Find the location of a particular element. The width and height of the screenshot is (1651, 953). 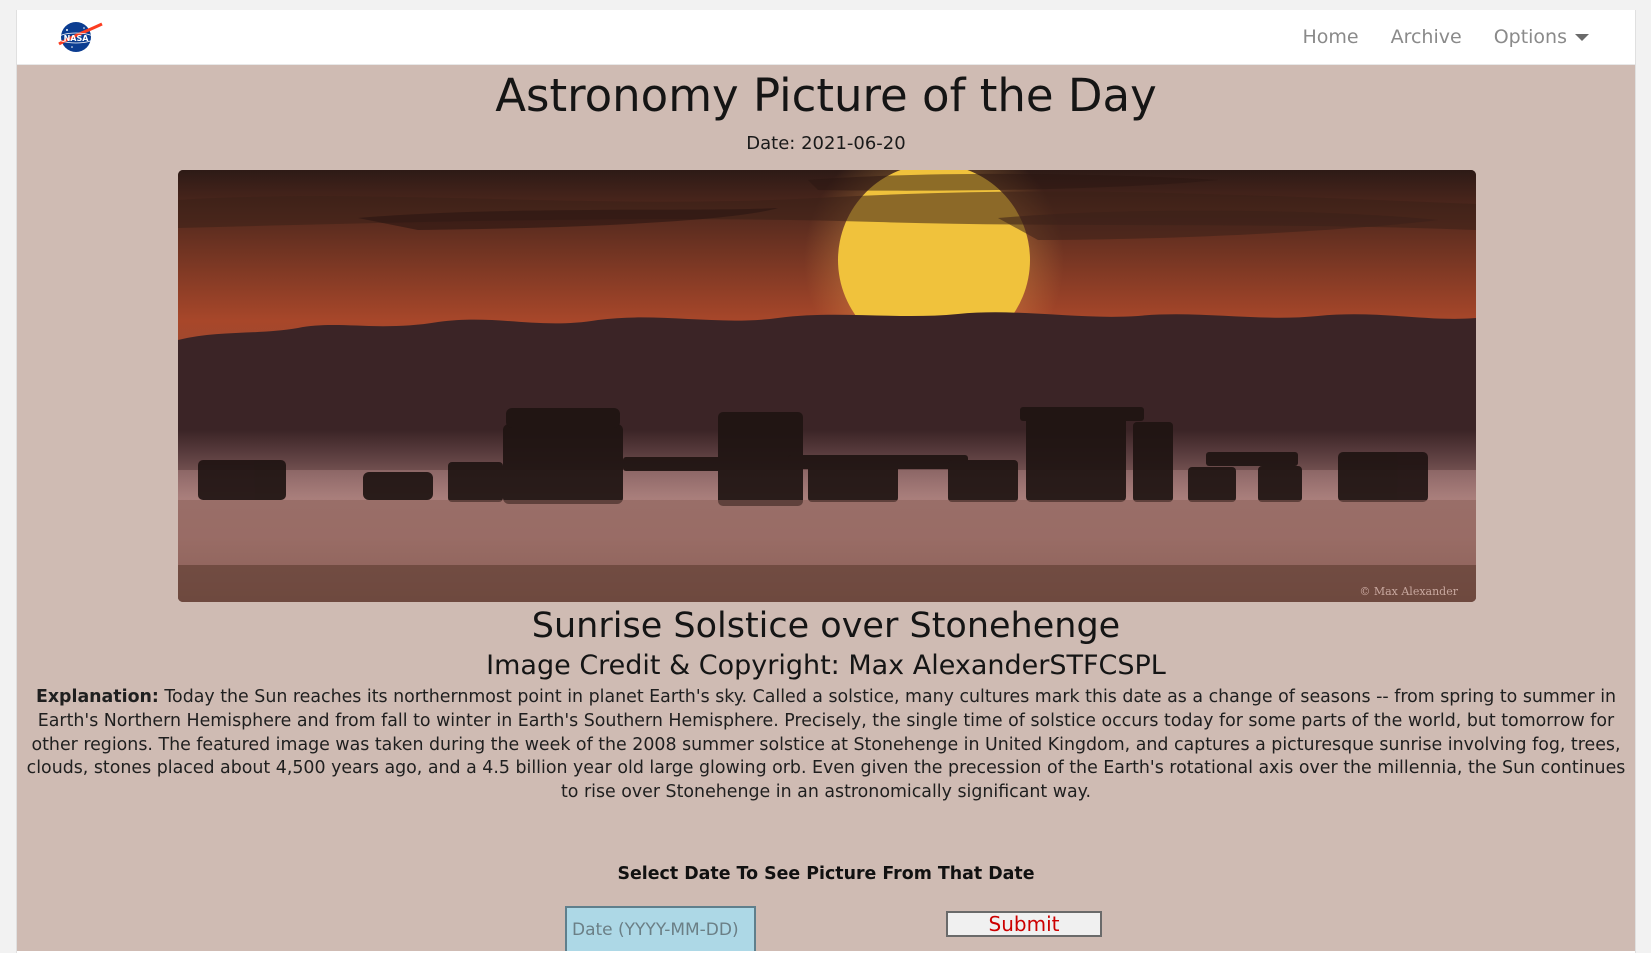

navbar: NASA Home Archive Options is located at coordinates (826, 37).